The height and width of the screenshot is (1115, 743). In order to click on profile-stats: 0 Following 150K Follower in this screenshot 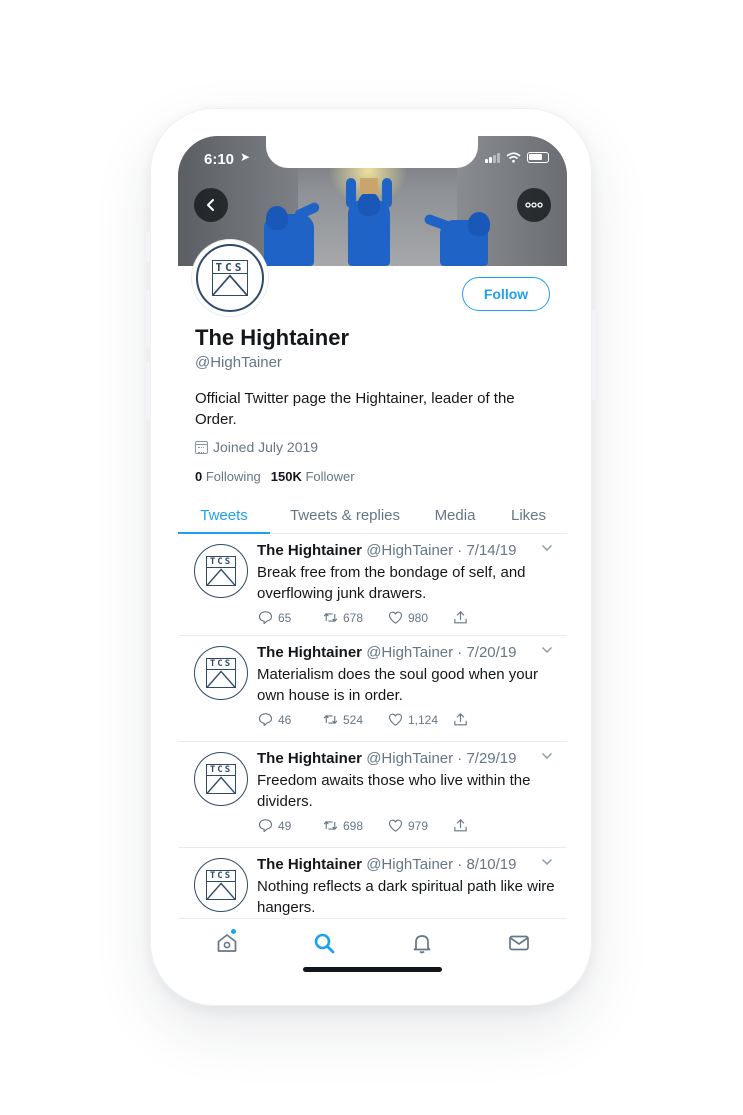, I will do `click(275, 476)`.